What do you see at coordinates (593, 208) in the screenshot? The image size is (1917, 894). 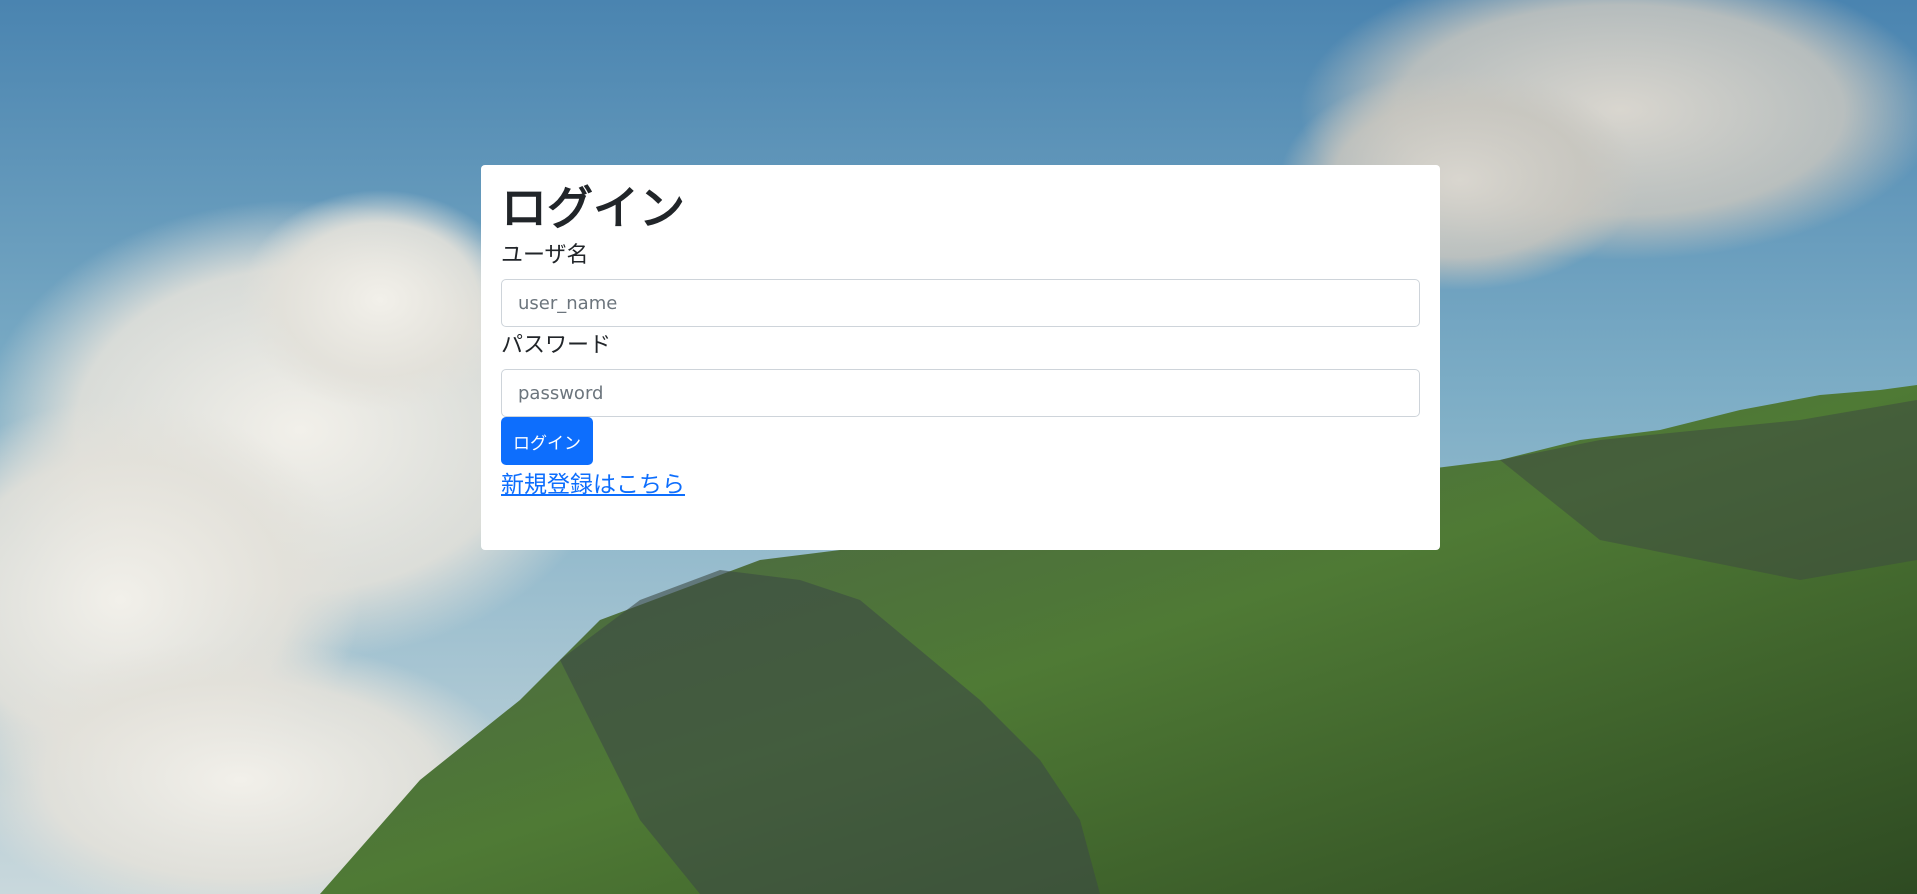 I see `page-title: ログイン` at bounding box center [593, 208].